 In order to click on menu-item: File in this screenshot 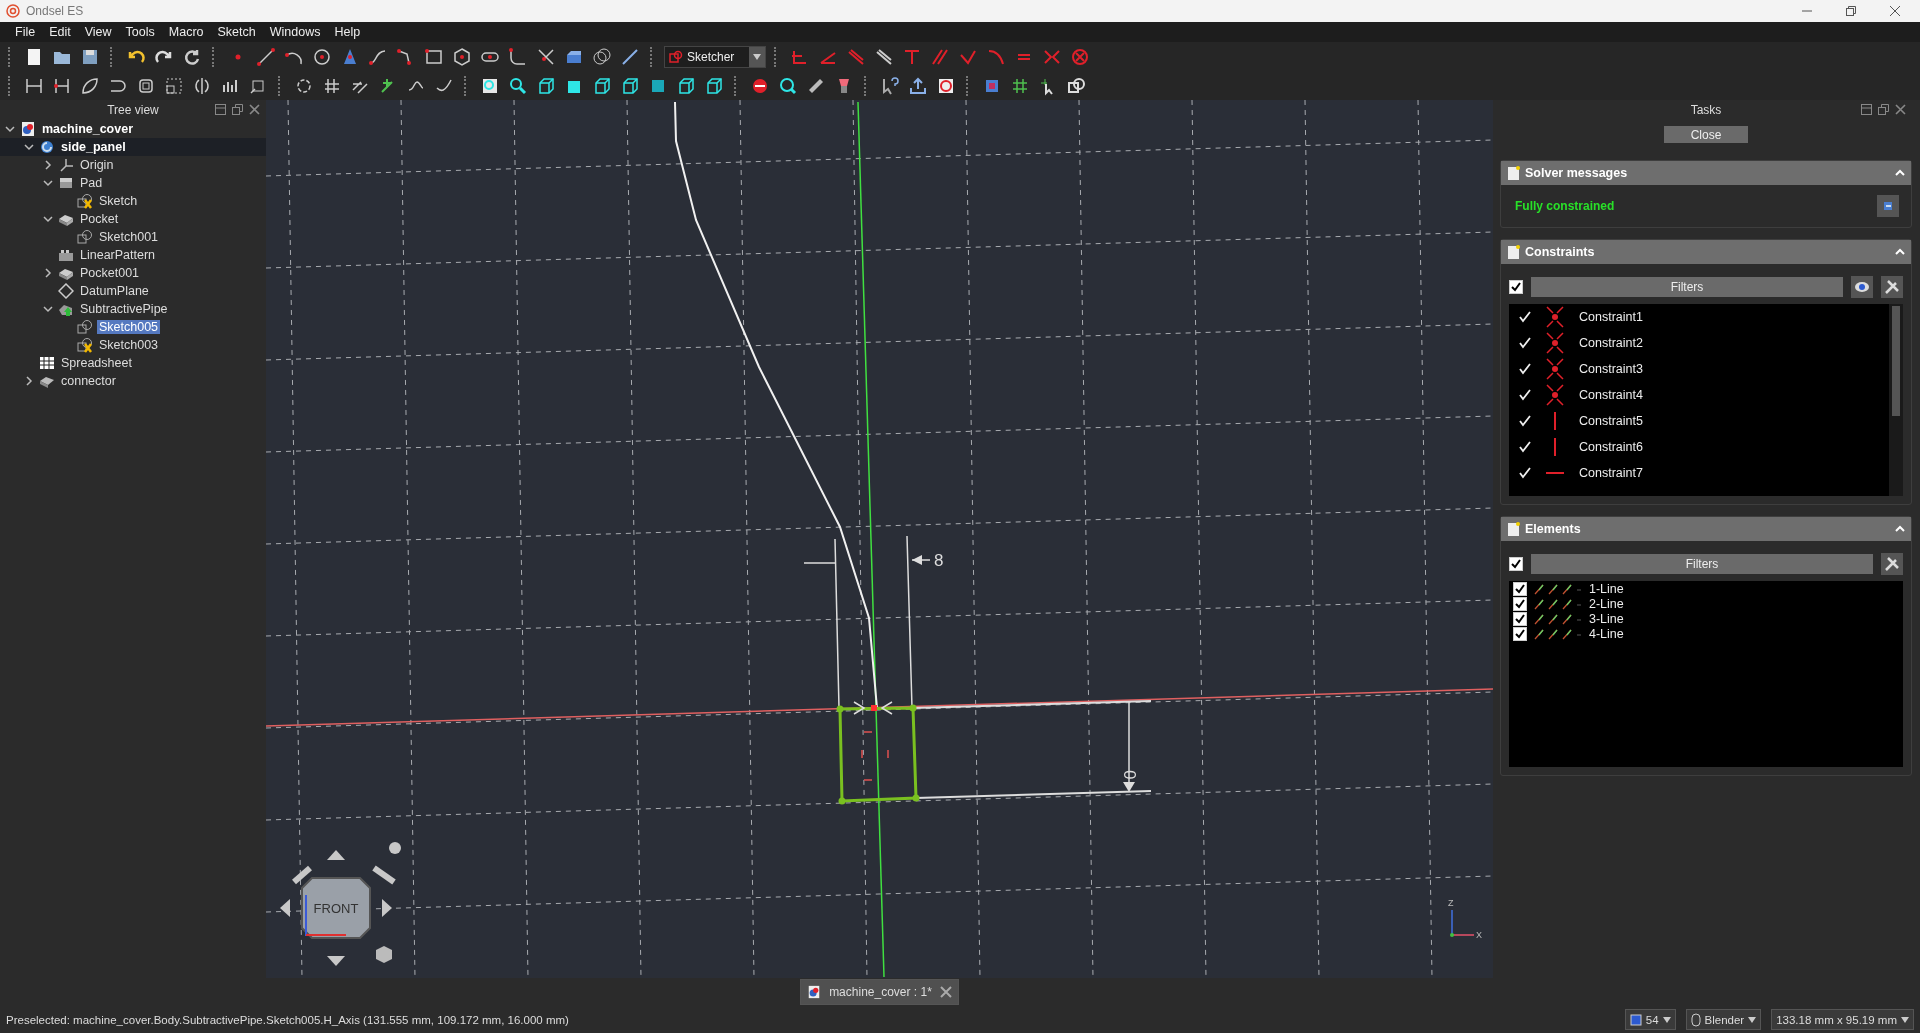, I will do `click(25, 32)`.